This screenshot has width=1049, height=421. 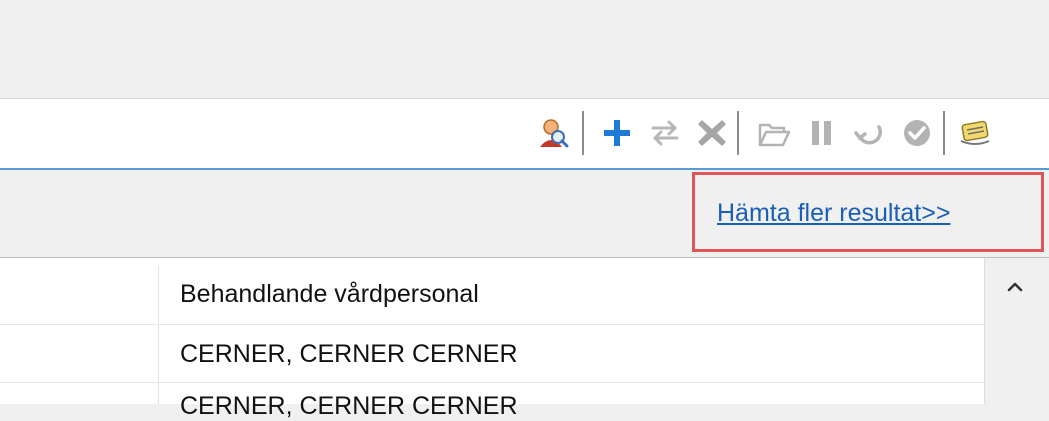 I want to click on check-circle-icon, so click(x=917, y=133).